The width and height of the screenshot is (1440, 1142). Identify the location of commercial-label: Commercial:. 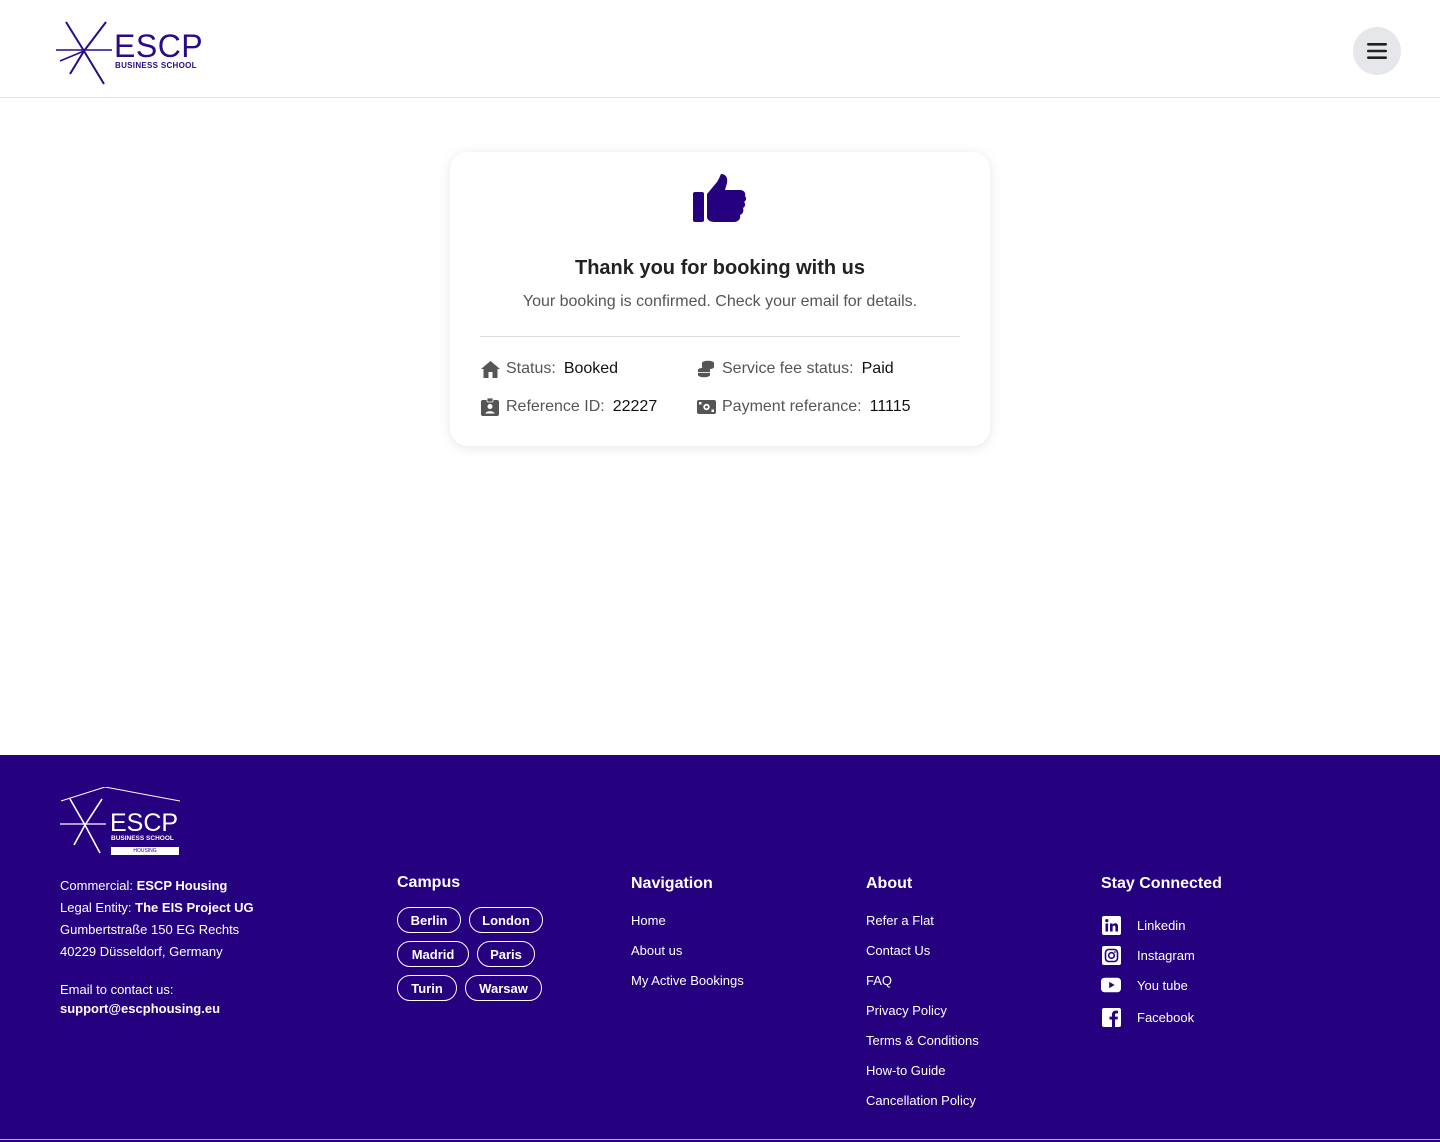
(96, 885).